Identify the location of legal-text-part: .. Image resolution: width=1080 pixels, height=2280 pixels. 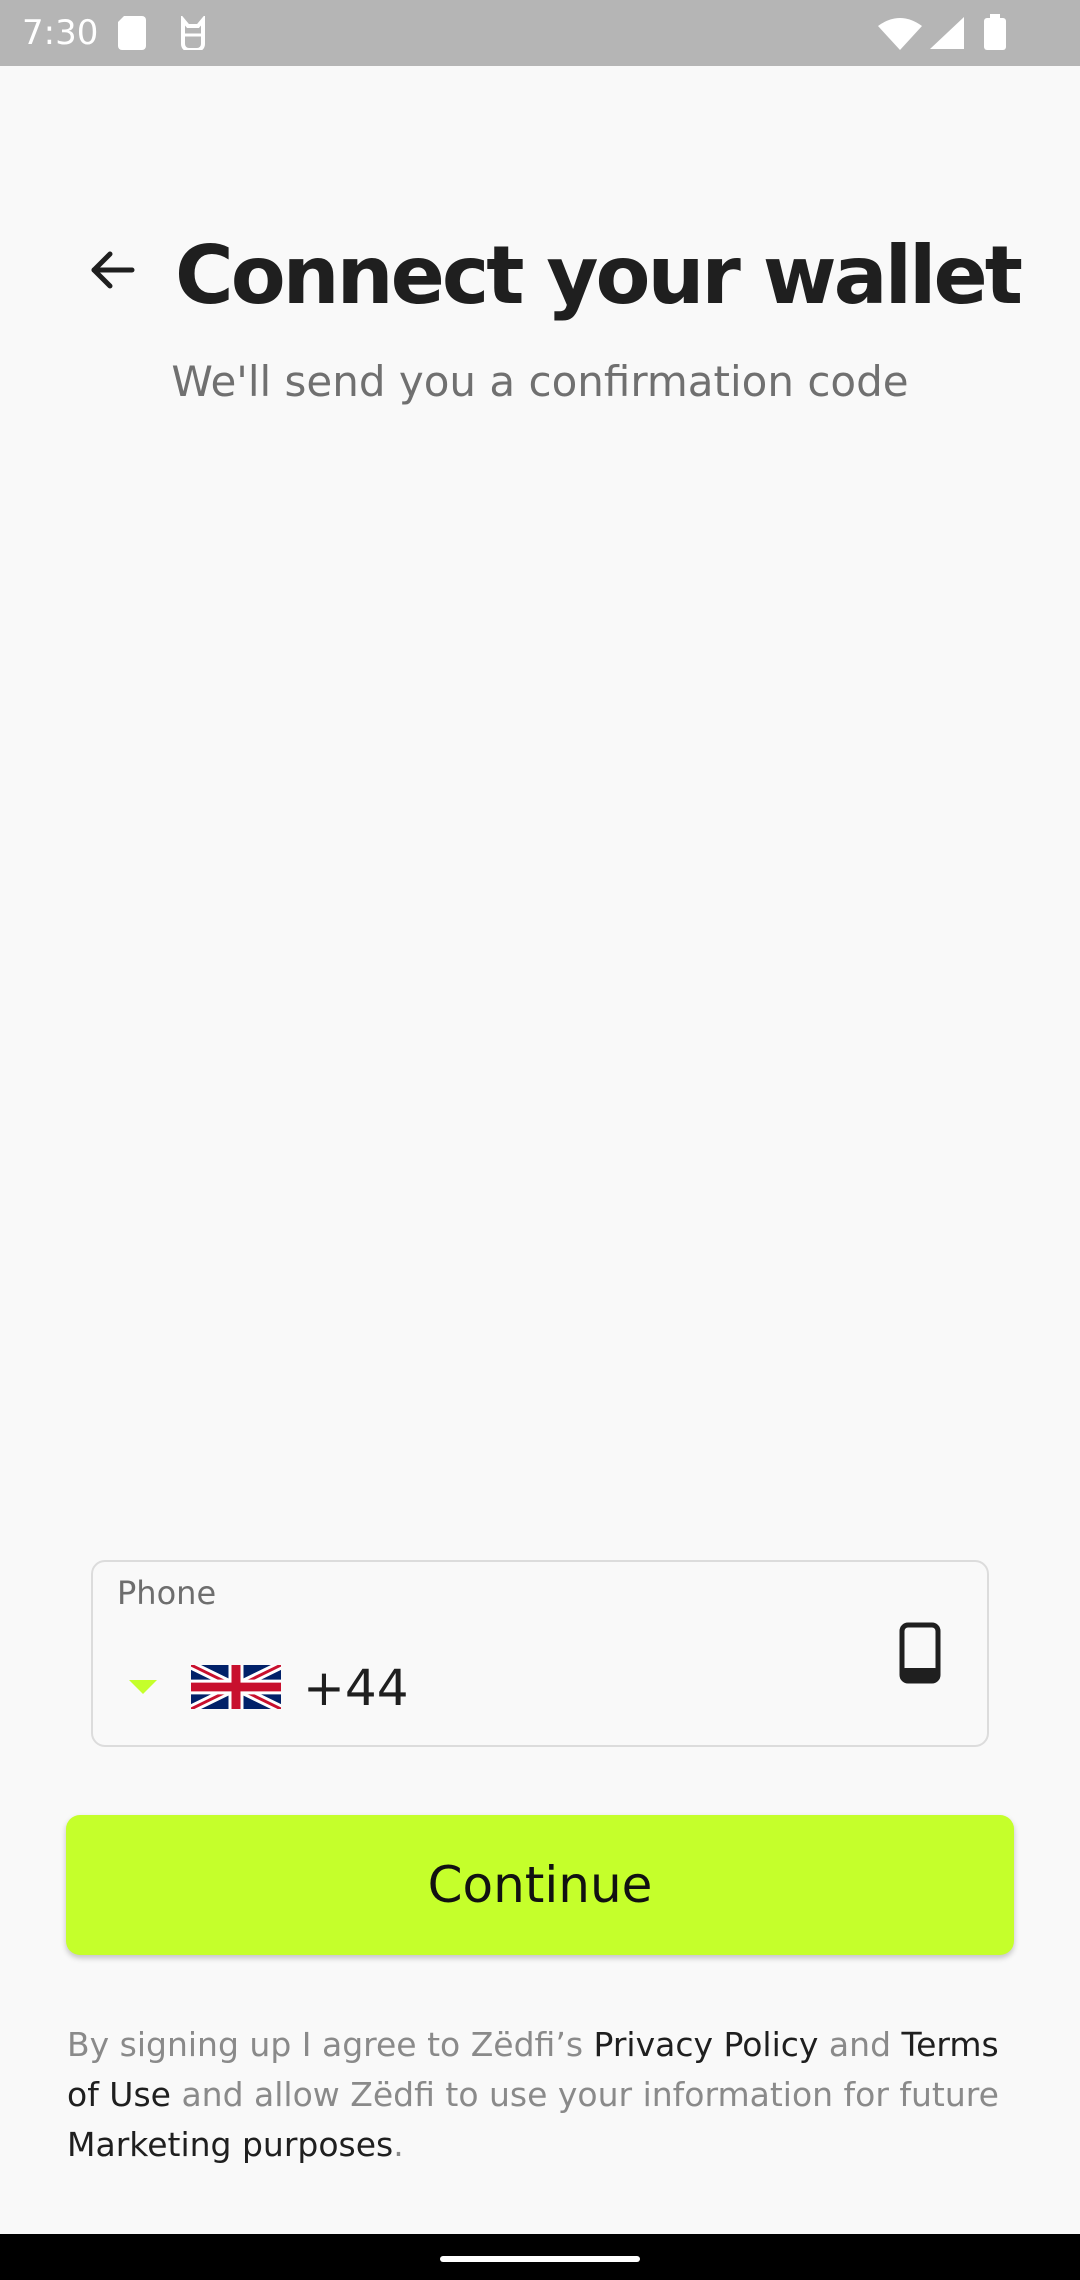
(398, 2144).